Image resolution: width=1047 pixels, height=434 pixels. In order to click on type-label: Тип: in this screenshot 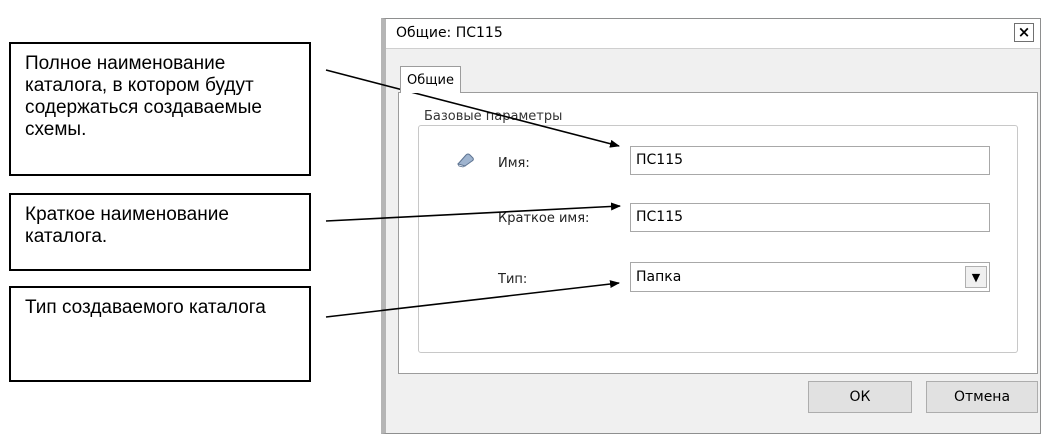, I will do `click(513, 279)`.